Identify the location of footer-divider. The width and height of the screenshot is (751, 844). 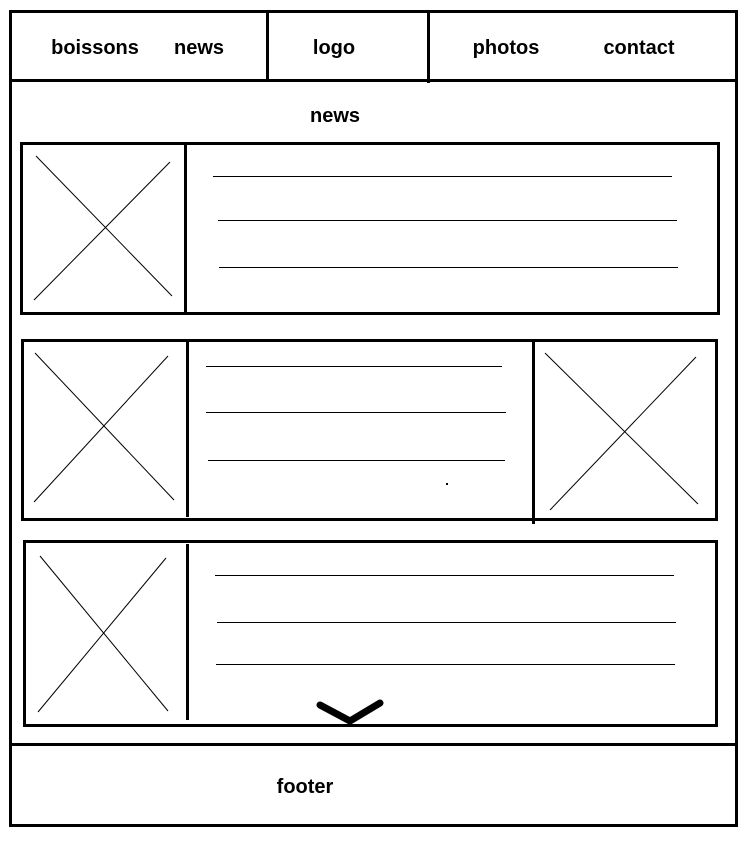
(373, 744).